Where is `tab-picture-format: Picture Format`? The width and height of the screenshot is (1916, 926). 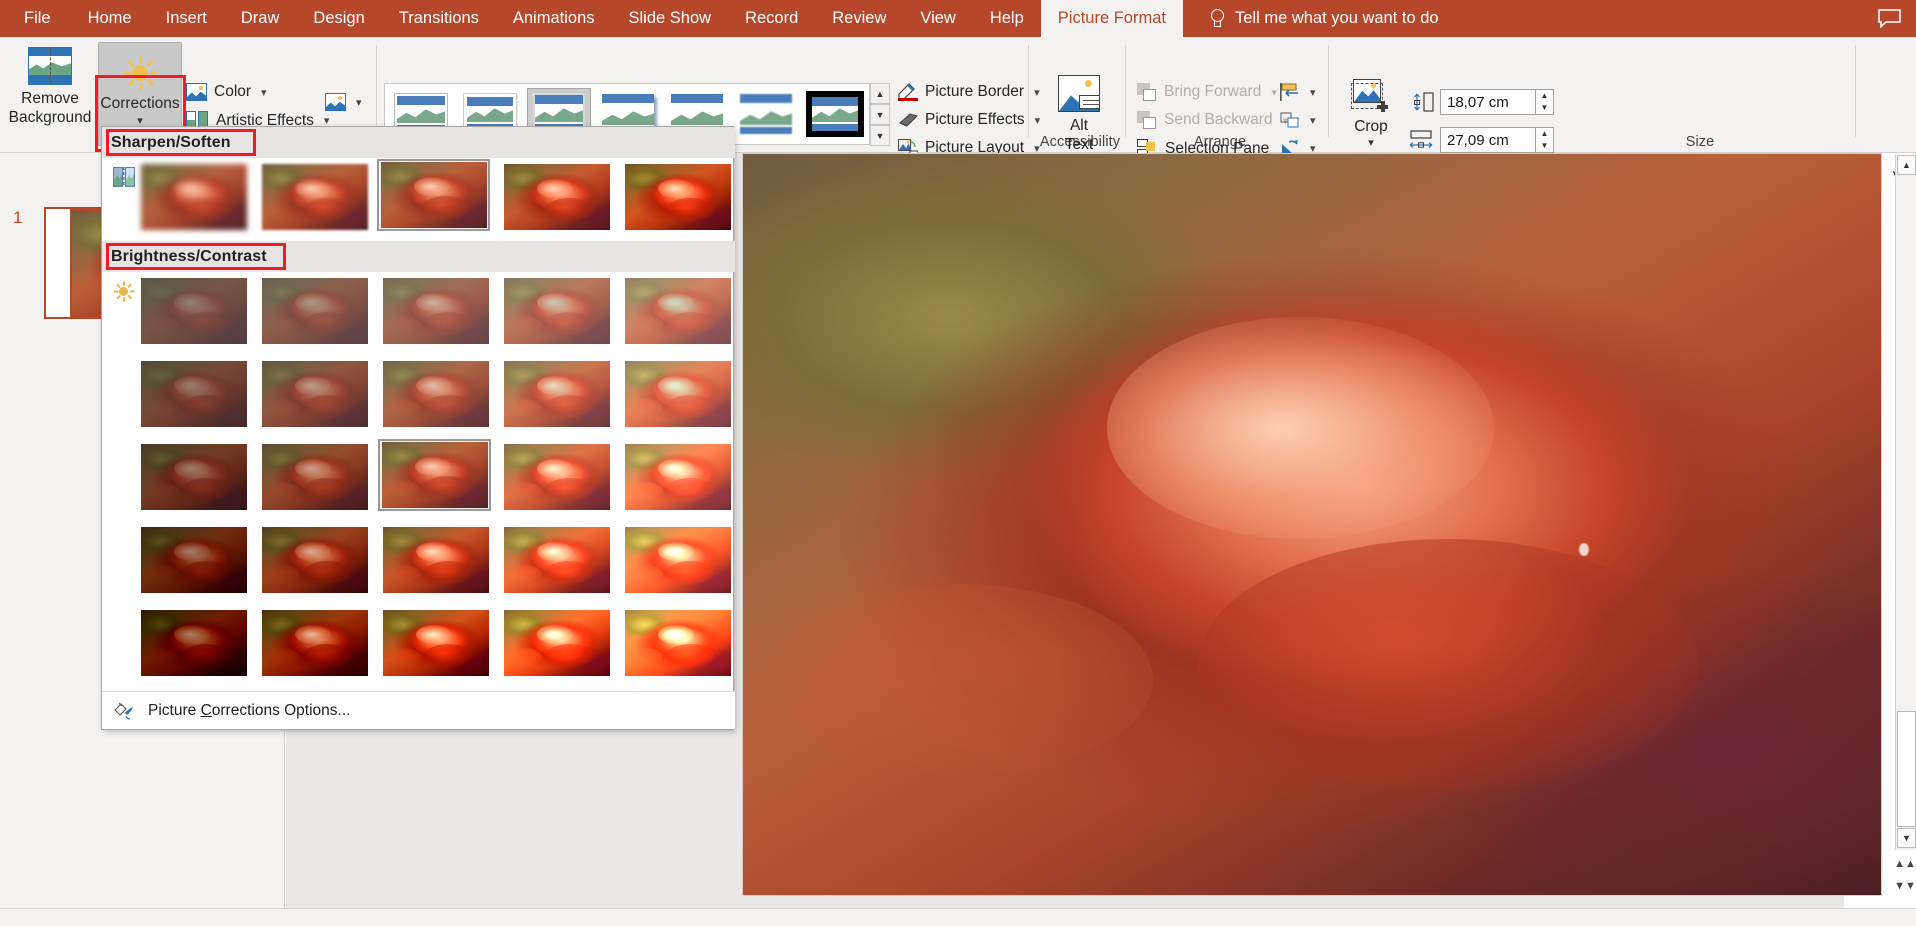 tab-picture-format: Picture Format is located at coordinates (1111, 18).